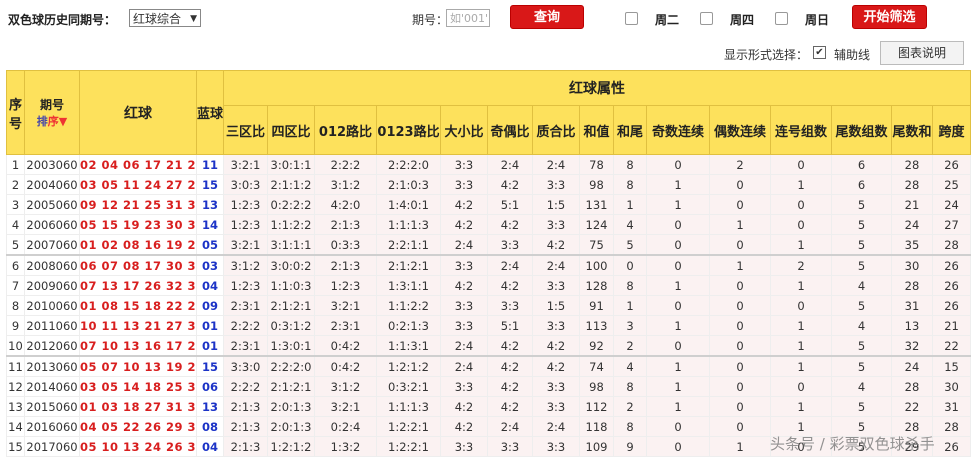 This screenshot has height=460, width=973. Describe the element at coordinates (706, 18) in the screenshot. I see `thursday-checkbox` at that location.